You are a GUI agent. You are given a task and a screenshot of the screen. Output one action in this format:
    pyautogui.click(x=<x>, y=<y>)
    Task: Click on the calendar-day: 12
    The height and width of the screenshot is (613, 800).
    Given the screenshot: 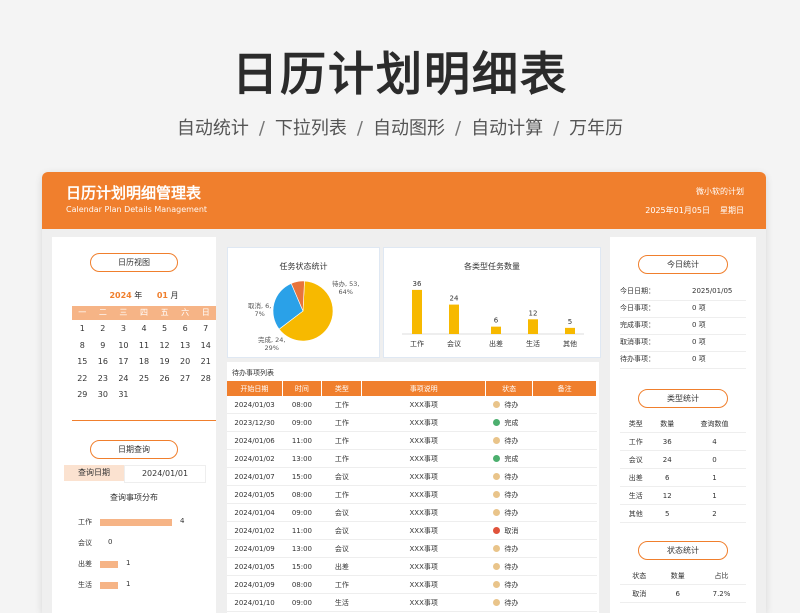 What is the action you would take?
    pyautogui.click(x=164, y=346)
    